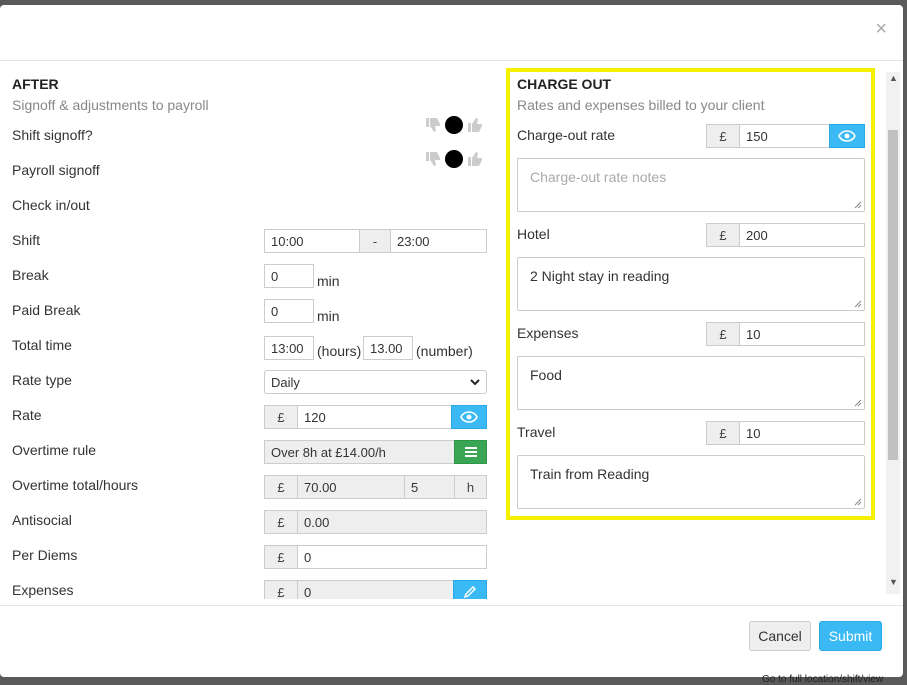 The height and width of the screenshot is (685, 907). What do you see at coordinates (30, 275) in the screenshot?
I see `break-label: Break` at bounding box center [30, 275].